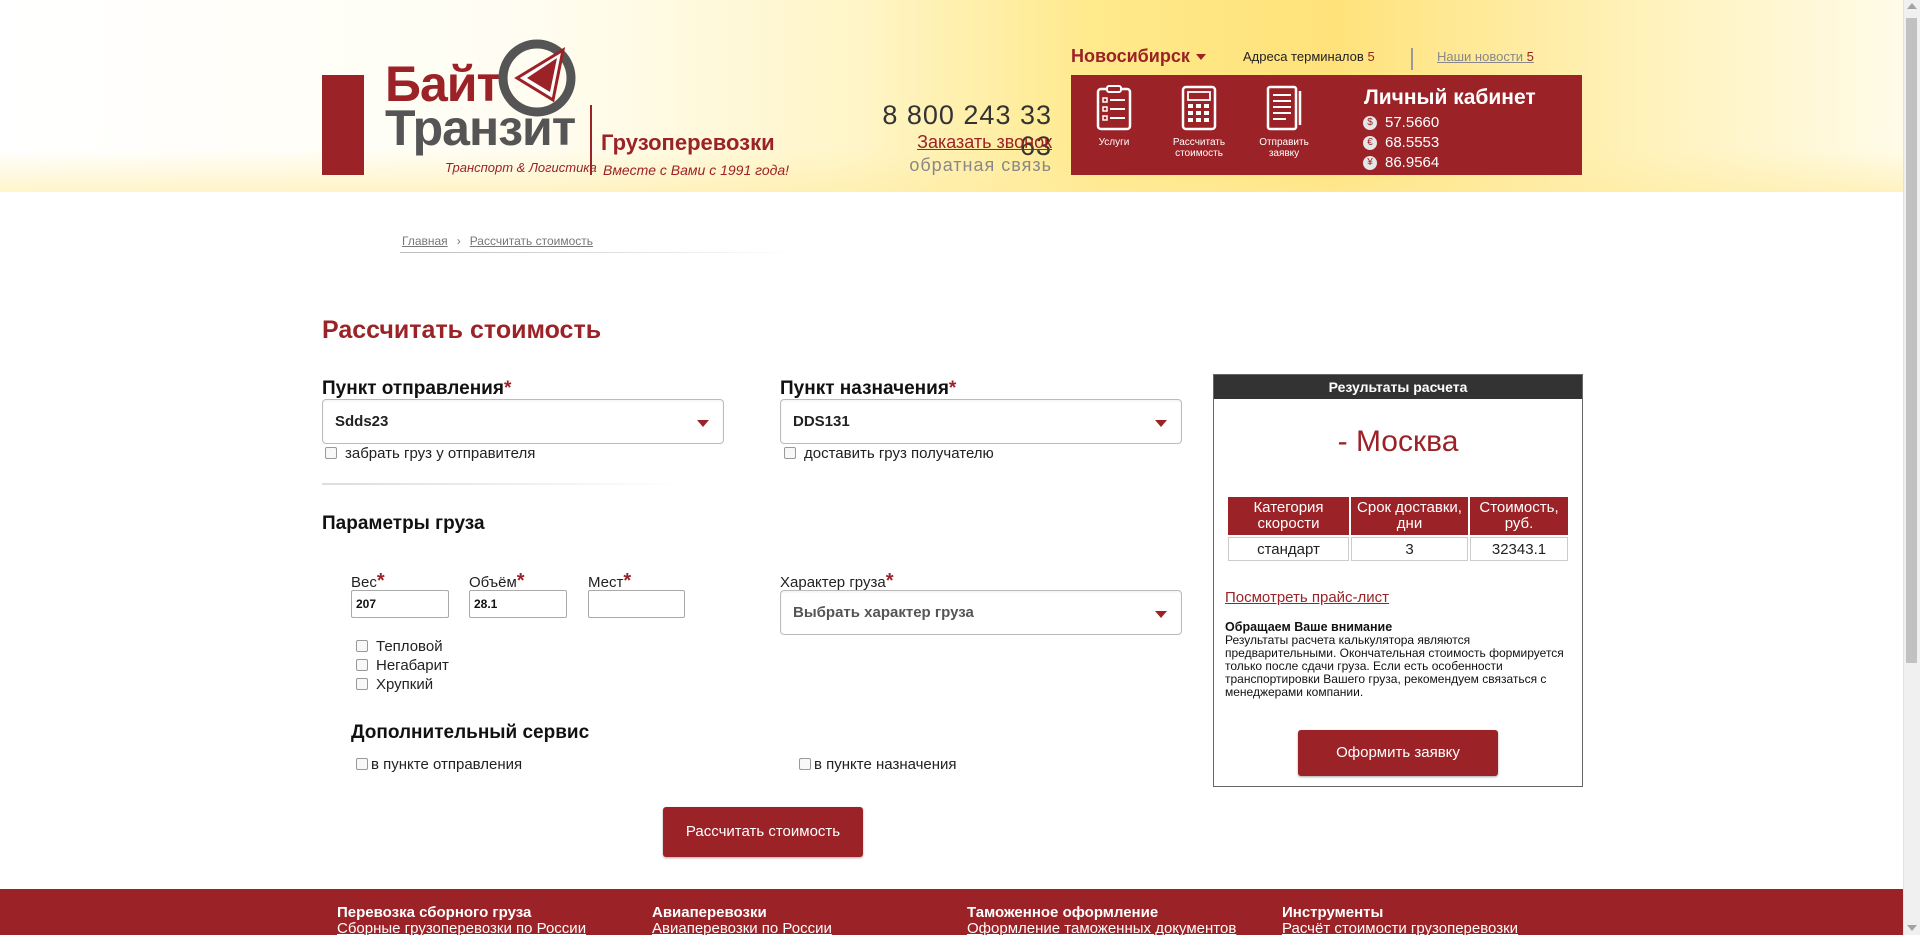 This screenshot has width=1920, height=937. I want to click on extra-origin-checkbox: в пункте отправления, so click(439, 764).